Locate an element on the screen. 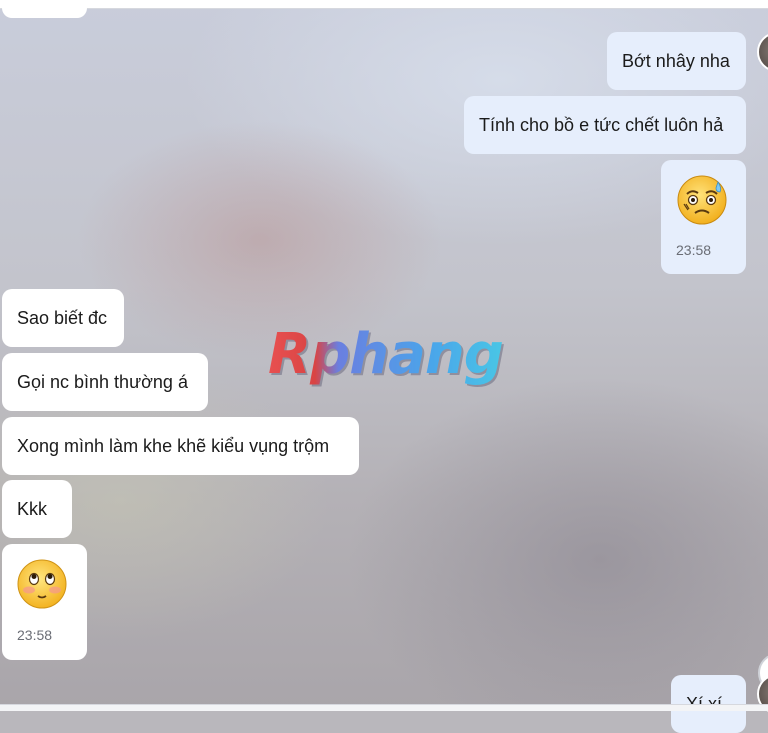  message-text: Gọi nc bình thường á is located at coordinates (102, 382).